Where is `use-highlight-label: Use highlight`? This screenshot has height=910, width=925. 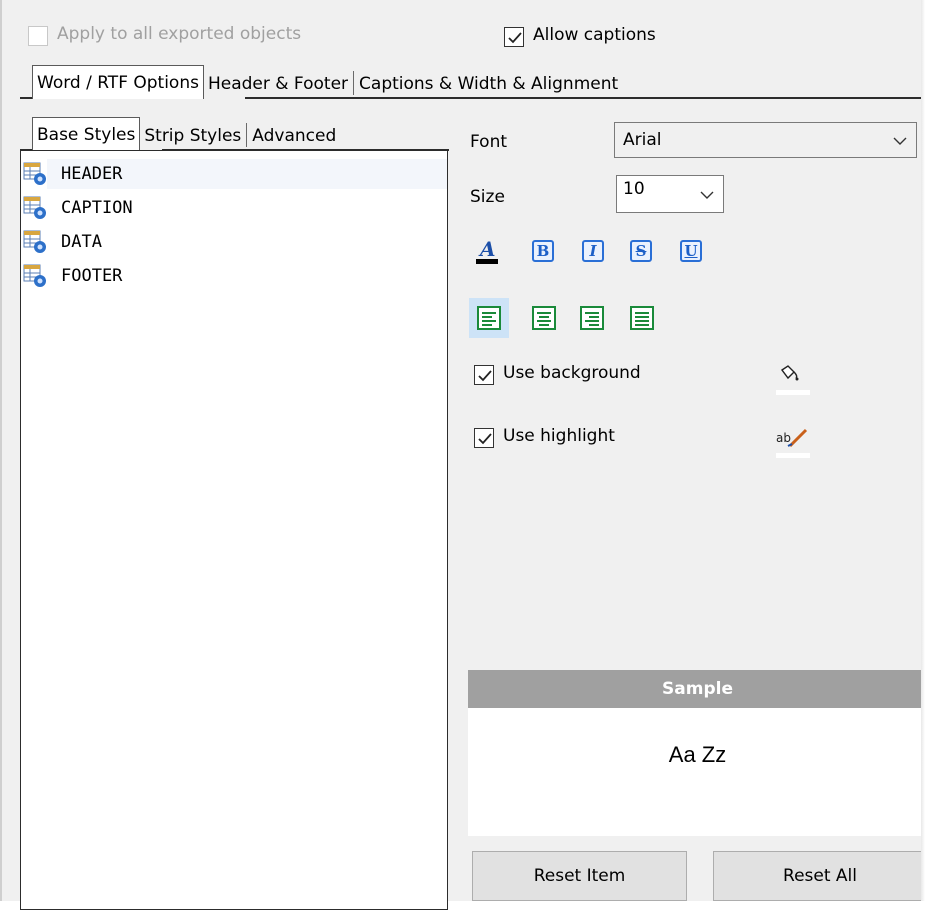 use-highlight-label: Use highlight is located at coordinates (559, 436).